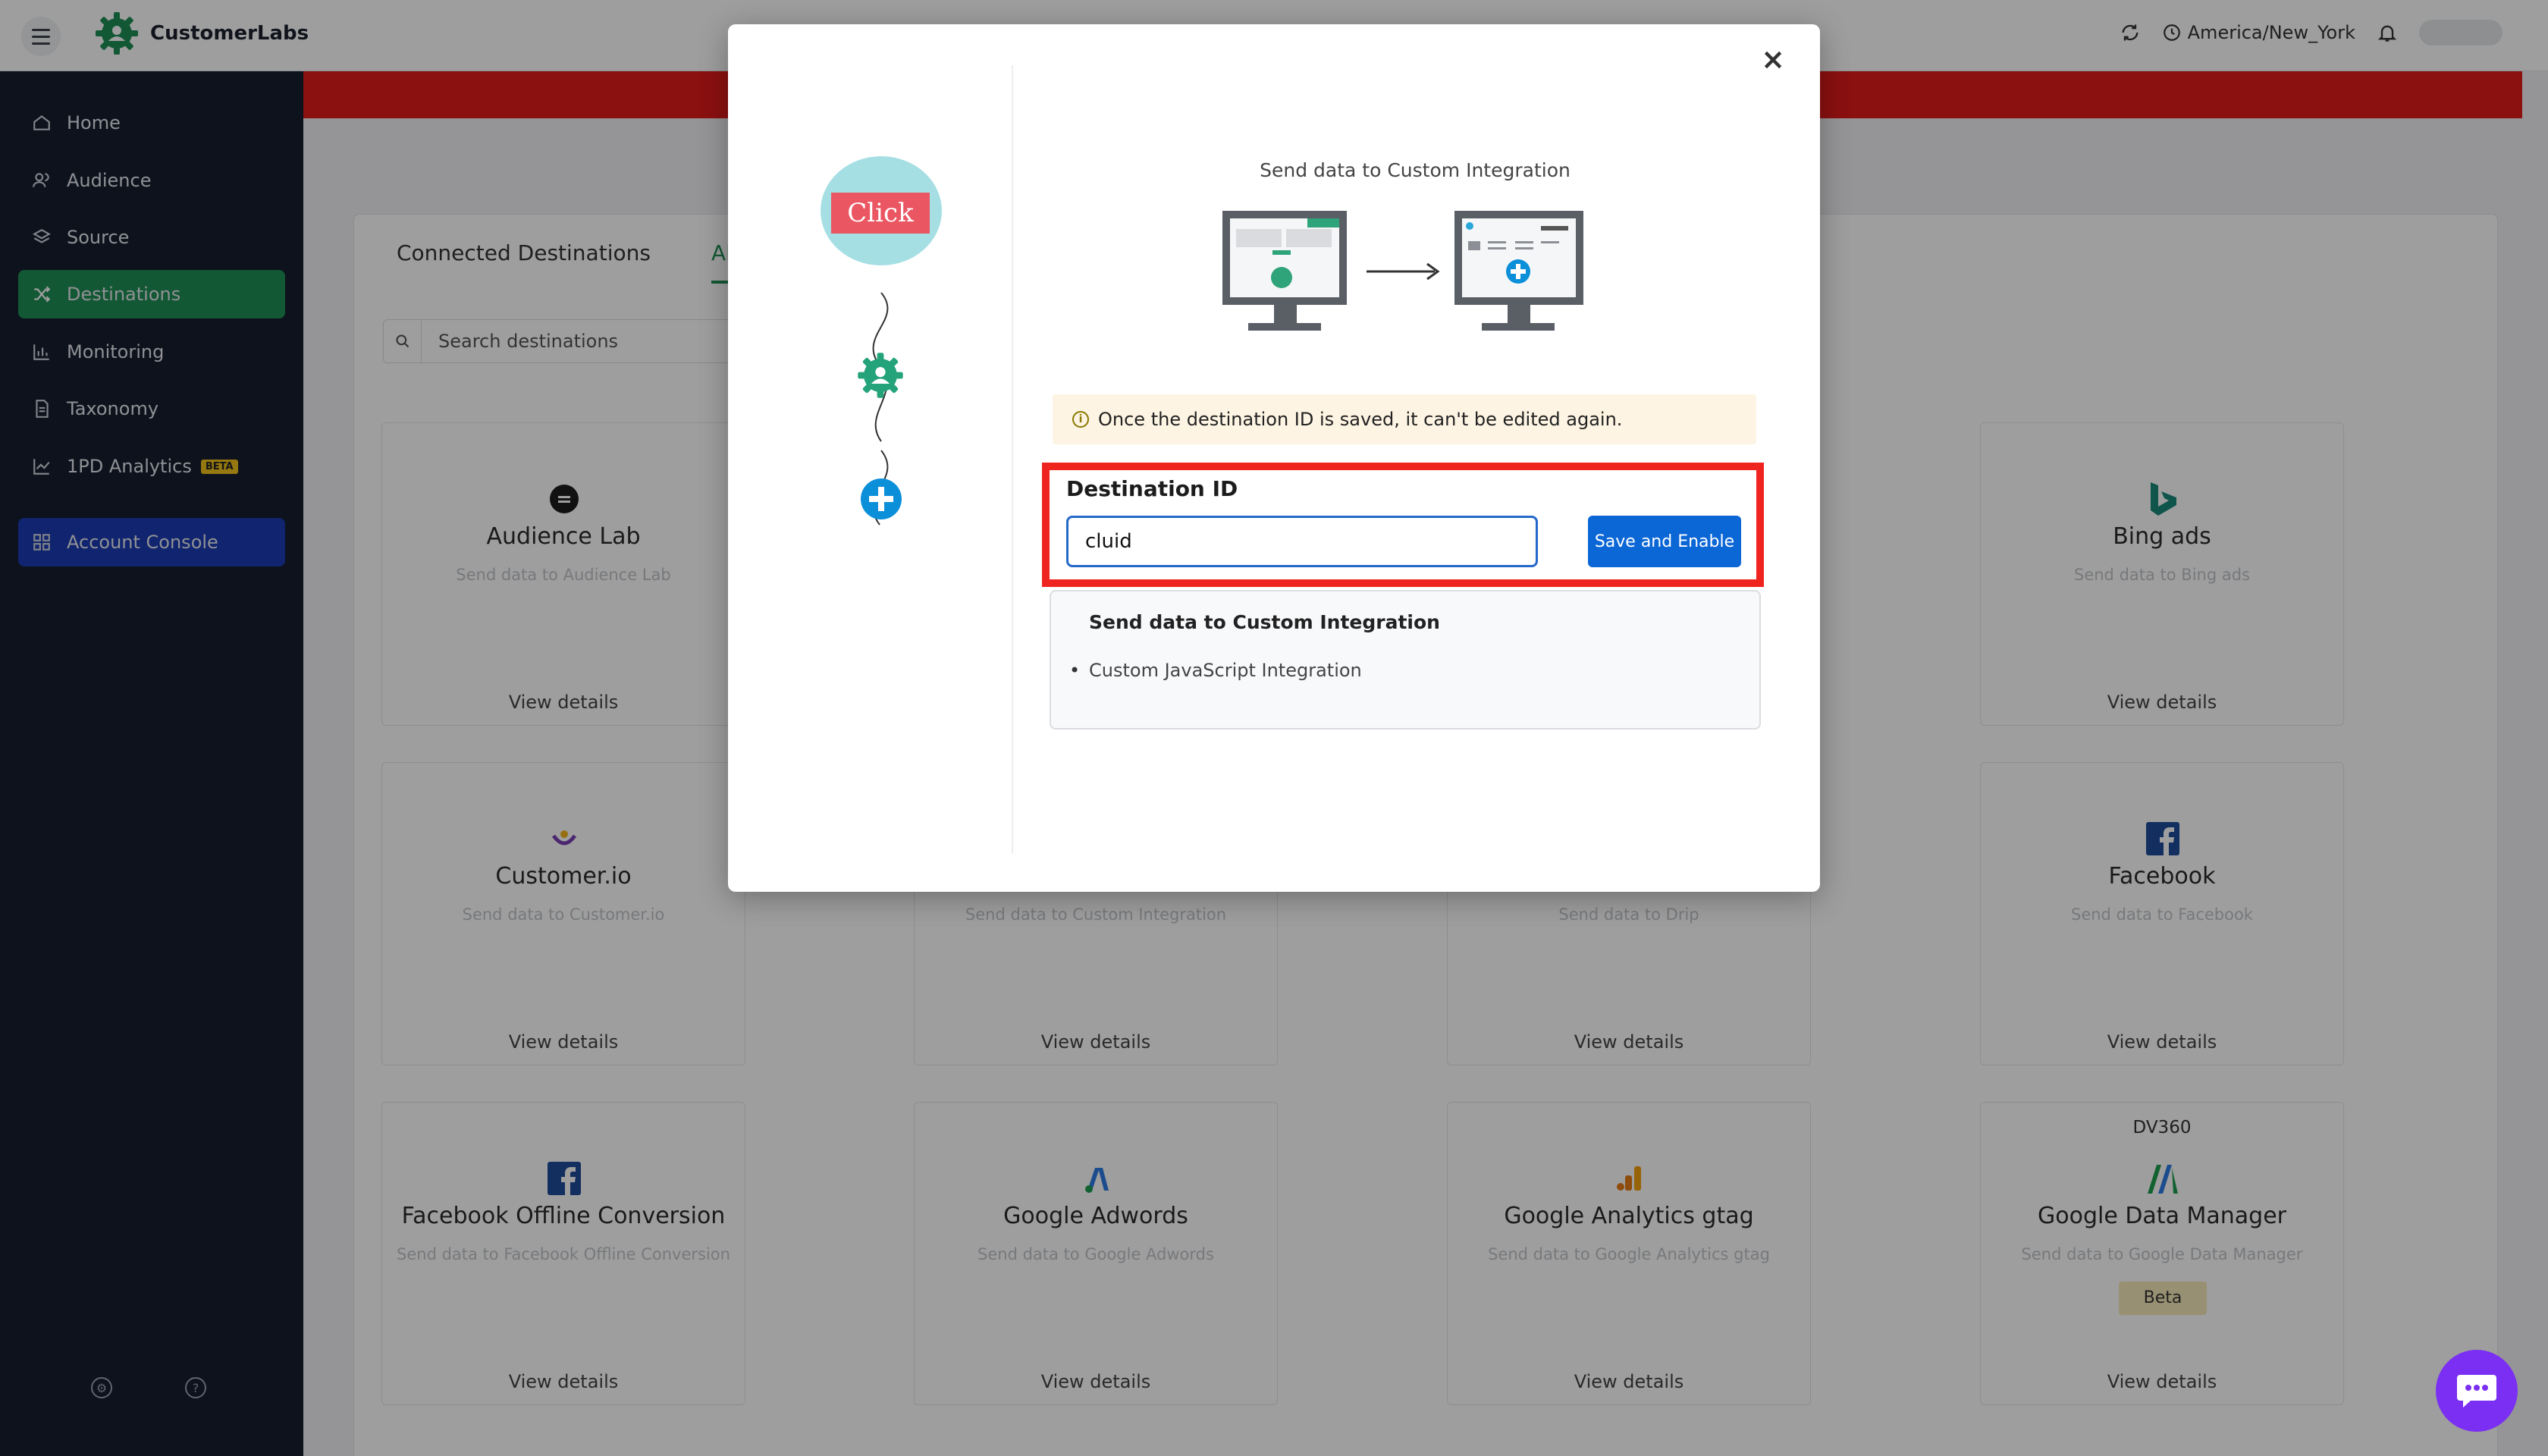 The height and width of the screenshot is (1456, 2548). I want to click on click-step-label: Click, so click(880, 213).